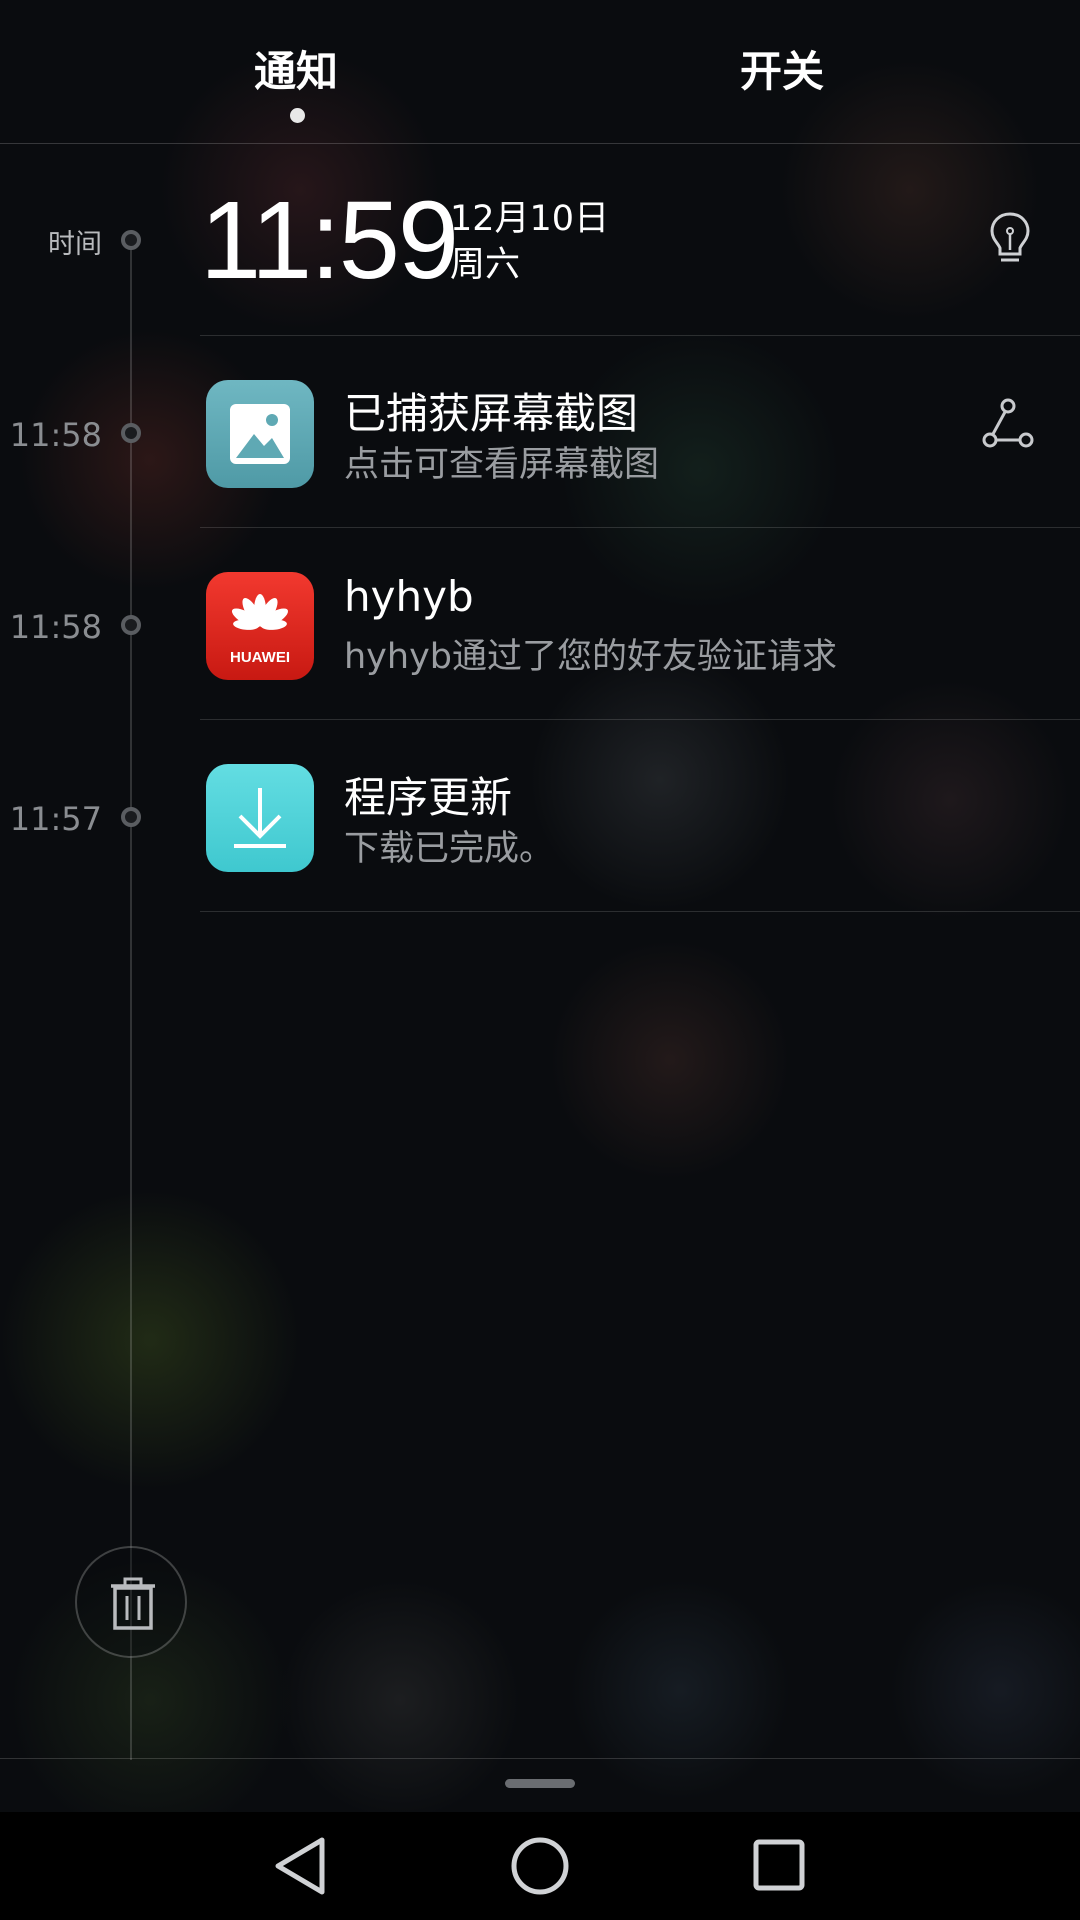 This screenshot has width=1080, height=1920. I want to click on notification-title: hyhyb, so click(409, 596).